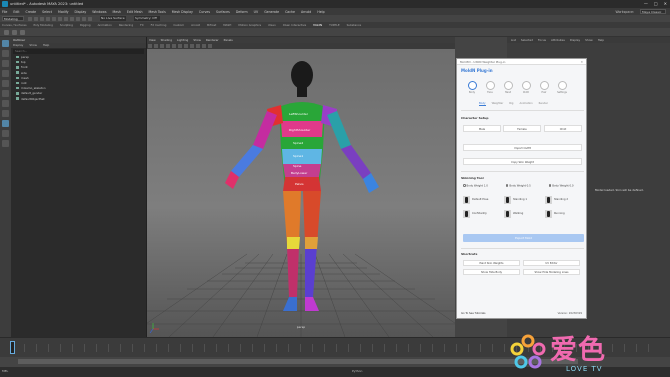 The width and height of the screenshot is (670, 377). What do you see at coordinates (30, 18) in the screenshot?
I see `new-scene-icon` at bounding box center [30, 18].